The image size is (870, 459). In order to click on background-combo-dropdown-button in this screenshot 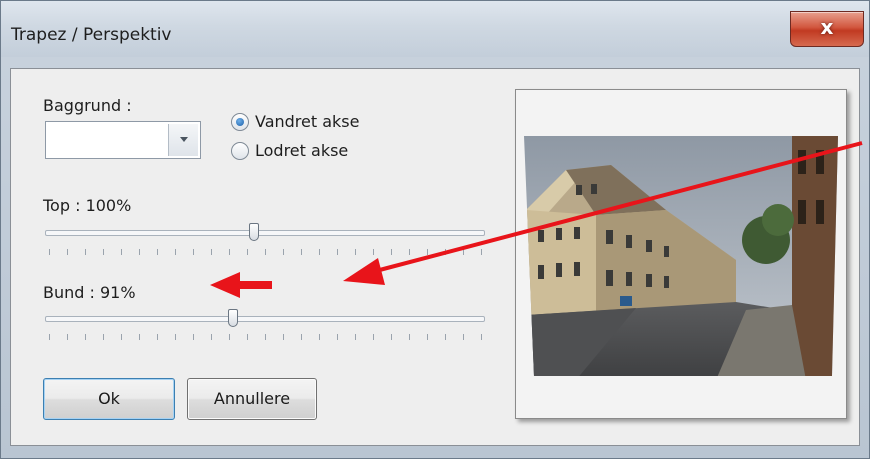, I will do `click(183, 140)`.